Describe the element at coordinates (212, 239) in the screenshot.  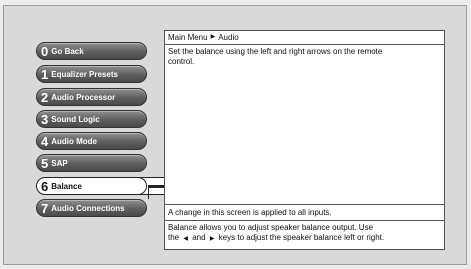
I see `right-arrow-icon: ▶` at that location.